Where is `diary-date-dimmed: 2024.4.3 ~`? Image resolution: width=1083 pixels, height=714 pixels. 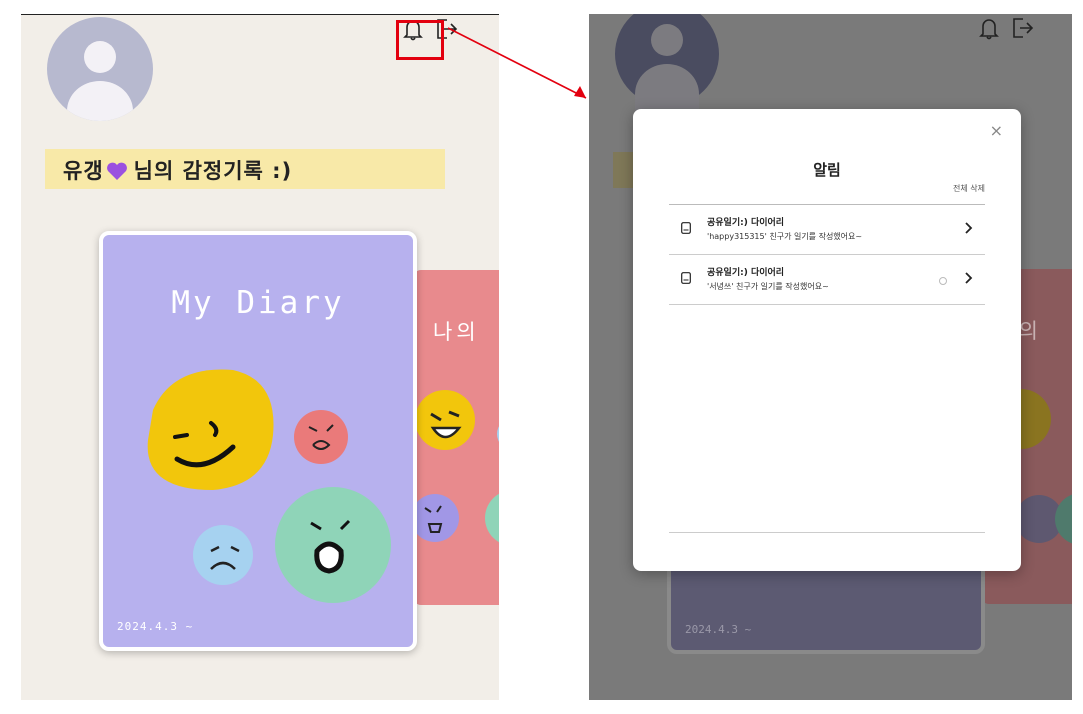
diary-date-dimmed: 2024.4.3 ~ is located at coordinates (718, 629).